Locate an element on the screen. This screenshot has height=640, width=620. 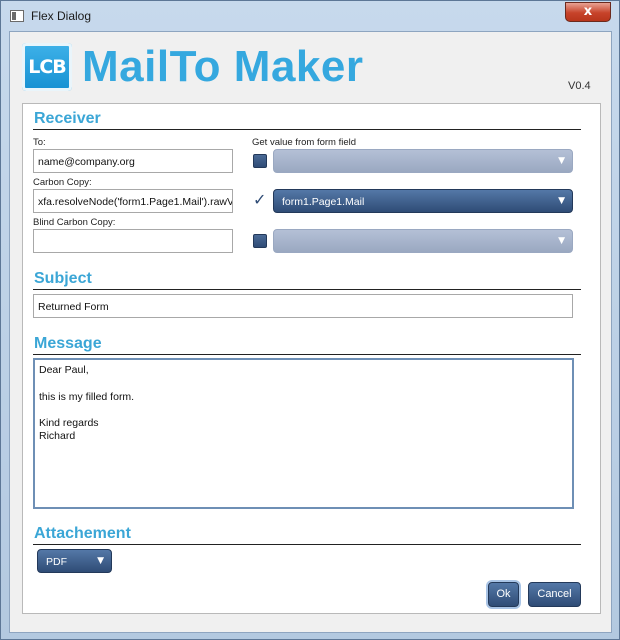
window-icon is located at coordinates (17, 16).